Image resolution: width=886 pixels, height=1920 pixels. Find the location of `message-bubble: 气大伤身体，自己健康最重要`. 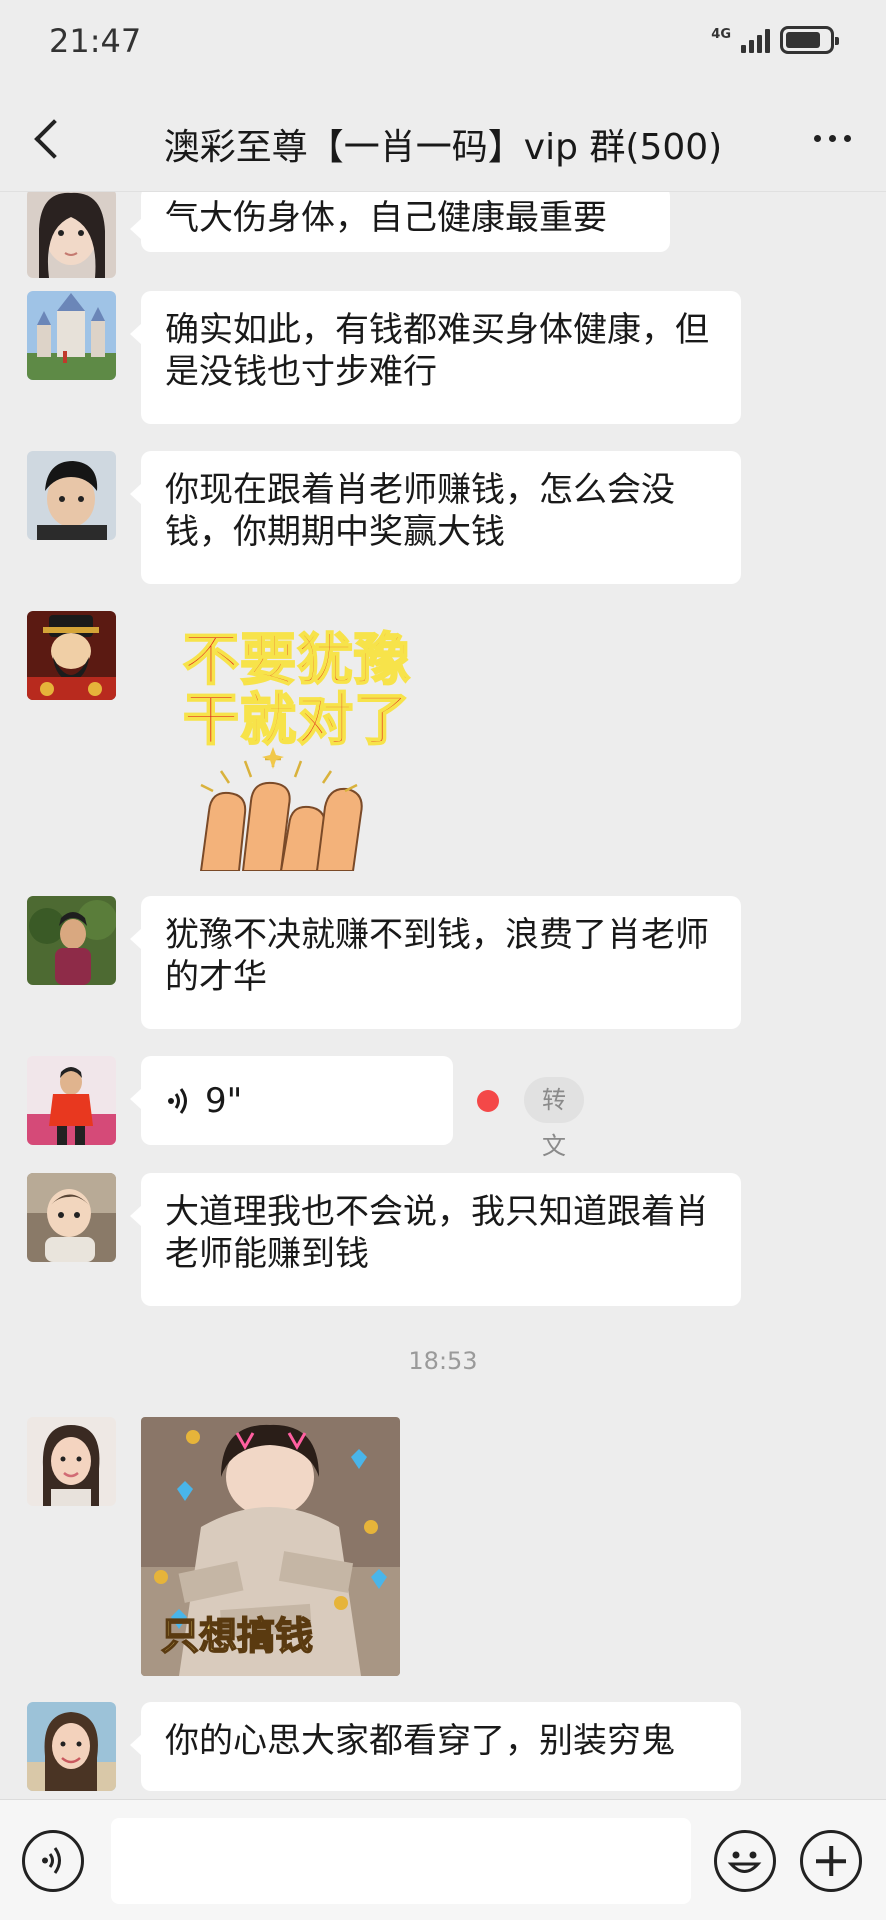

message-bubble: 气大伤身体，自己健康最重要 is located at coordinates (400, 222).